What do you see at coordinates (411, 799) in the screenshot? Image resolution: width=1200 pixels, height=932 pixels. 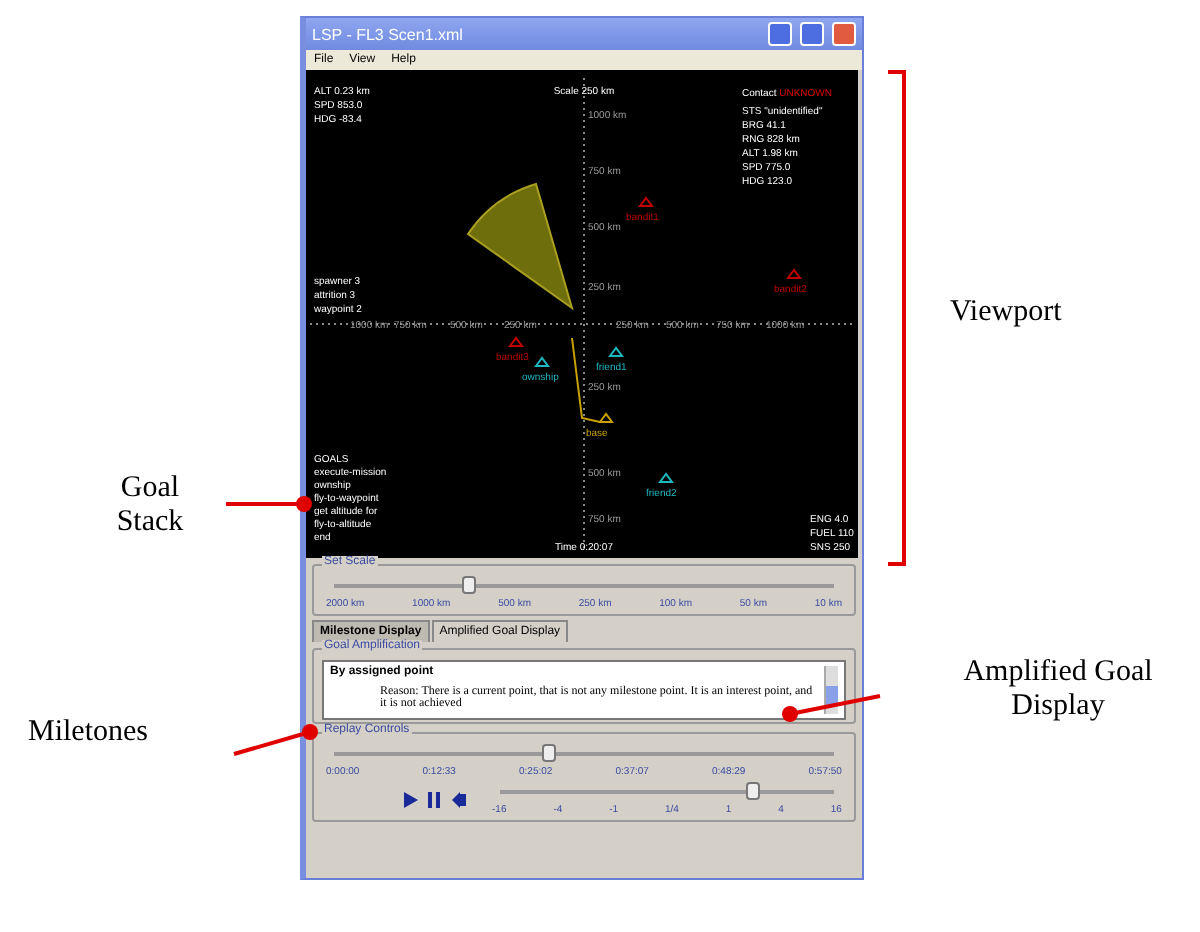 I see `play-icon` at bounding box center [411, 799].